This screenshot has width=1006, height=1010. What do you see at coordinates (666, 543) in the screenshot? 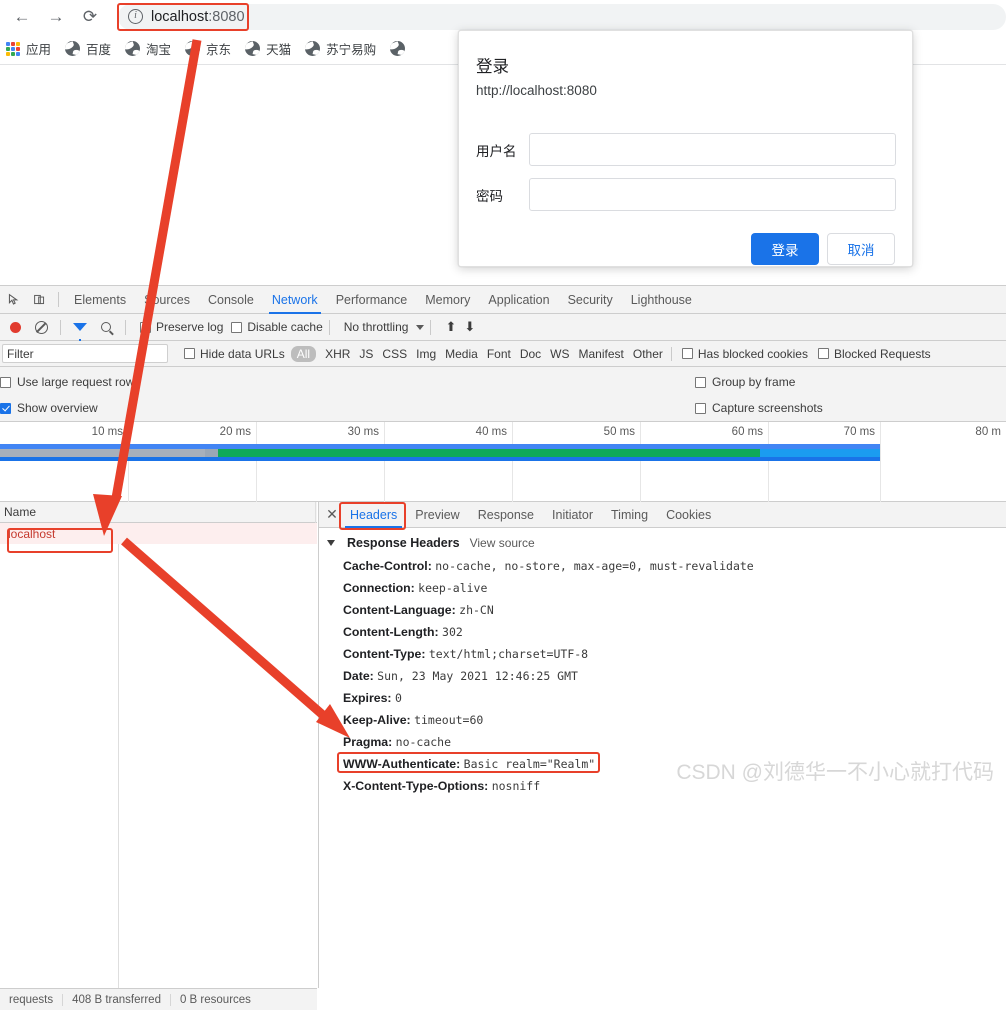
I see `response-headers-section-header: Response Headers View source` at bounding box center [666, 543].